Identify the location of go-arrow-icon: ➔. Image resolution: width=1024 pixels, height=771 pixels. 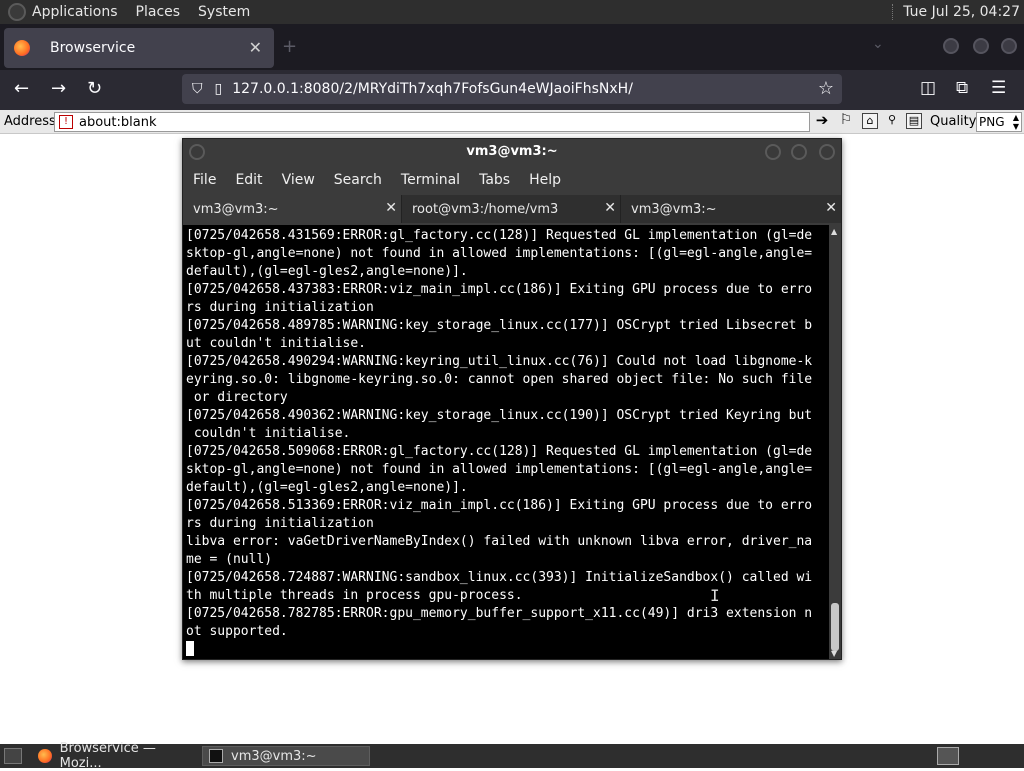
(822, 121).